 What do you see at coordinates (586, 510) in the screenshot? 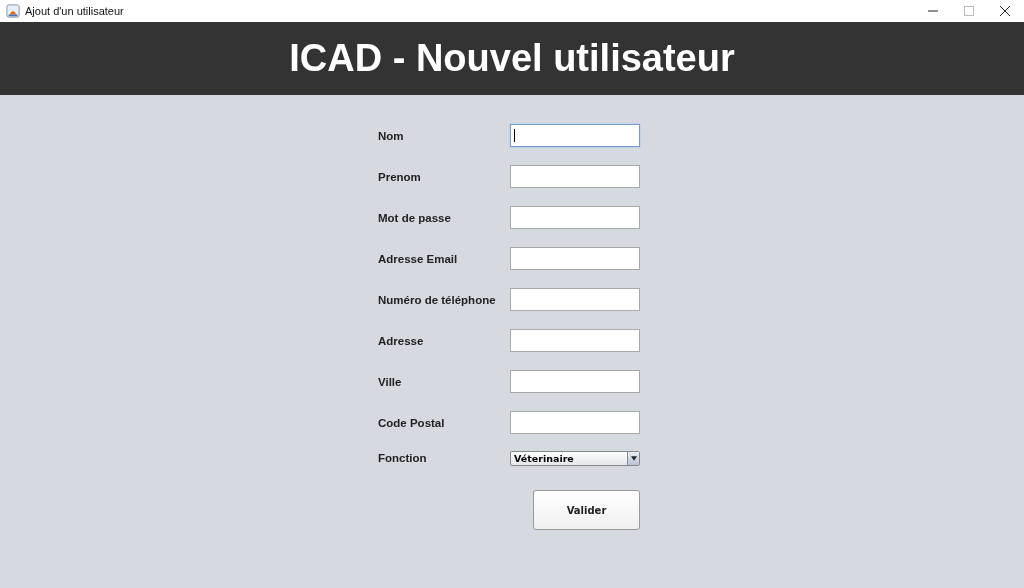
I see `submit-button: Valider` at bounding box center [586, 510].